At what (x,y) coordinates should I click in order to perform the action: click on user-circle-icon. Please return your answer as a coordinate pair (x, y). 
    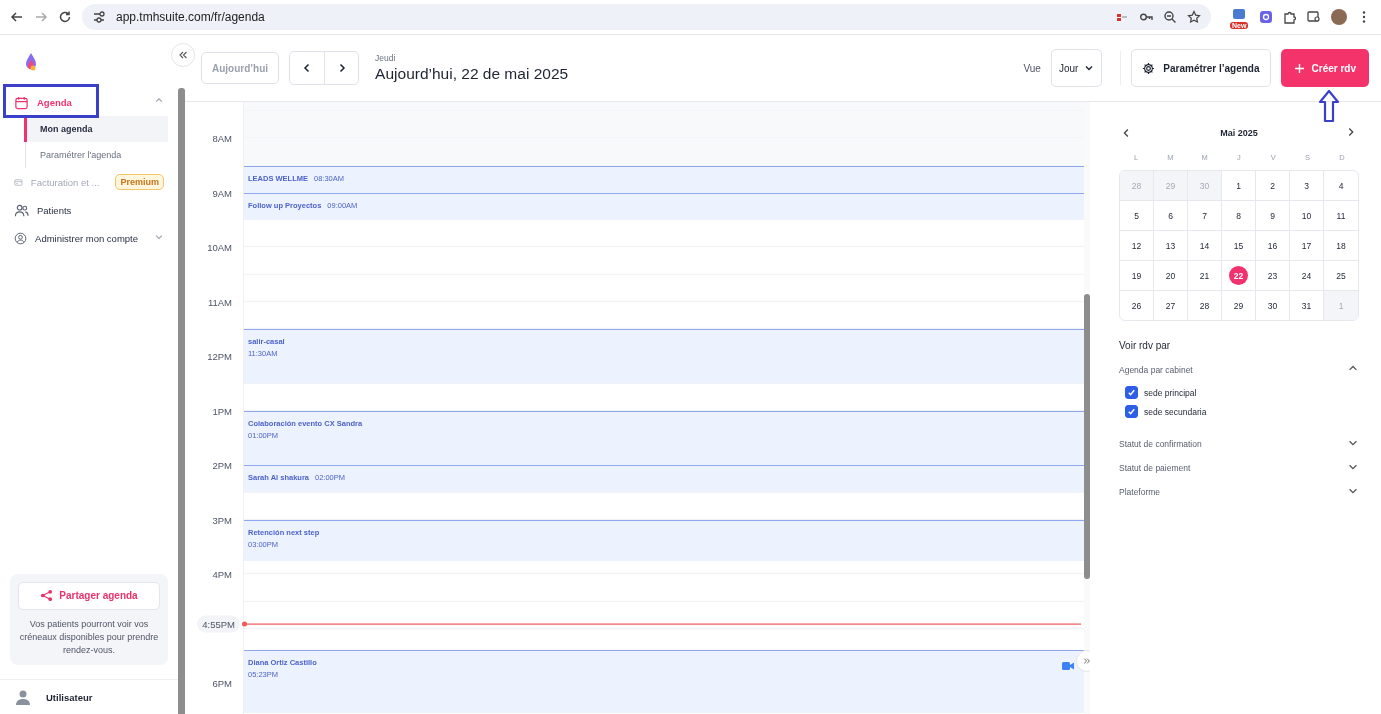
    Looking at the image, I should click on (21, 238).